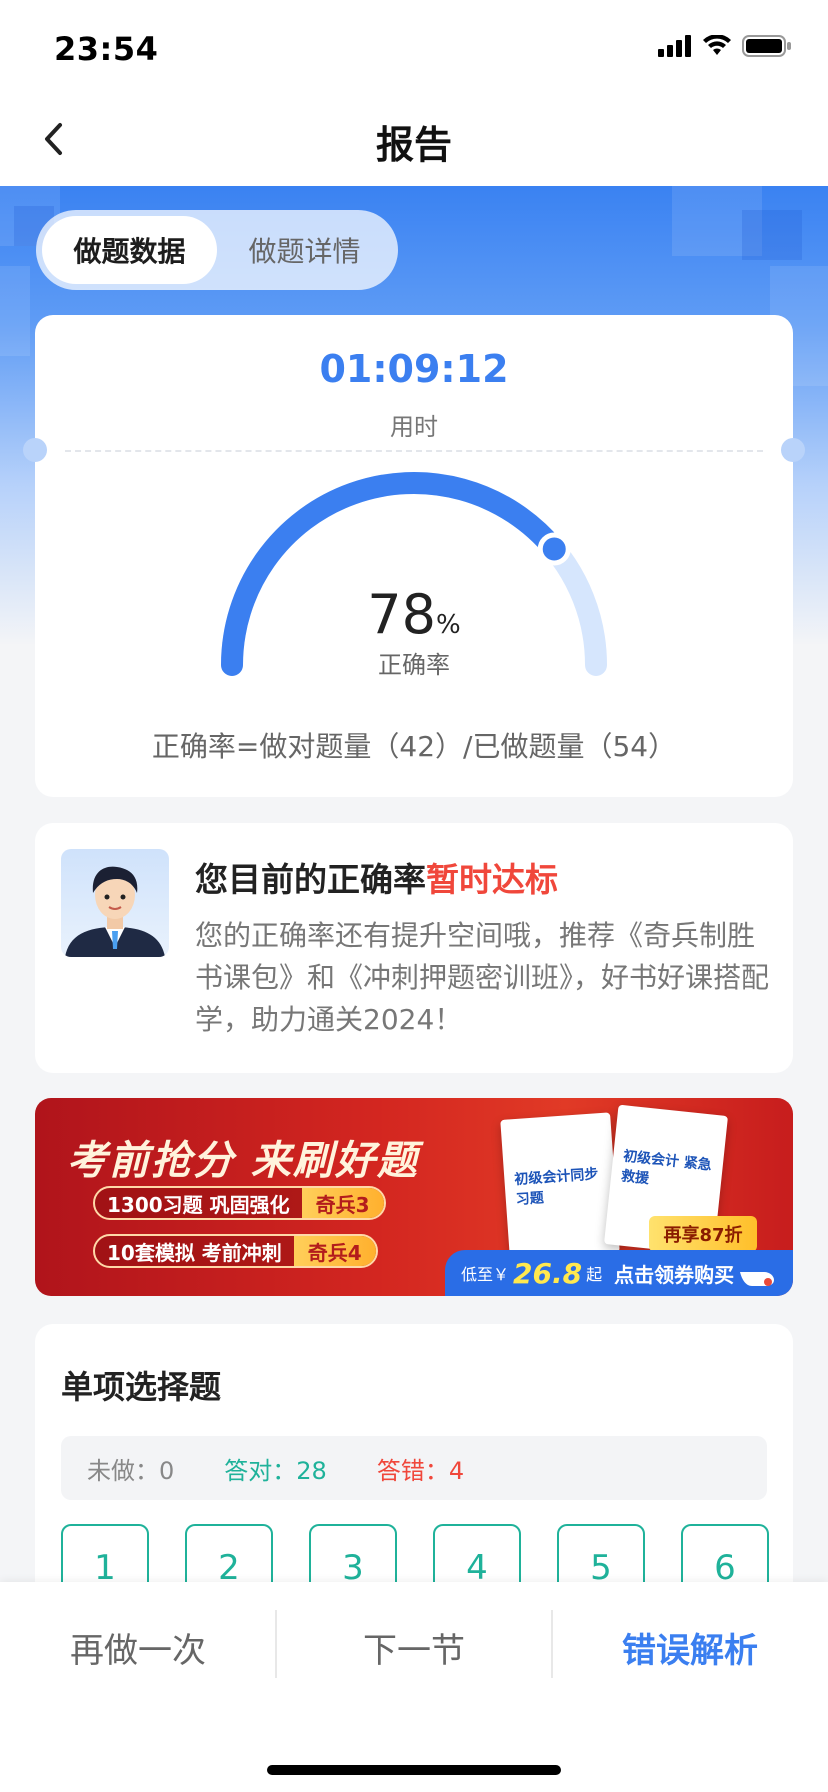 Image resolution: width=828 pixels, height=1792 pixels. I want to click on advice-title-prefix: 您目前的正确率, so click(310, 879).